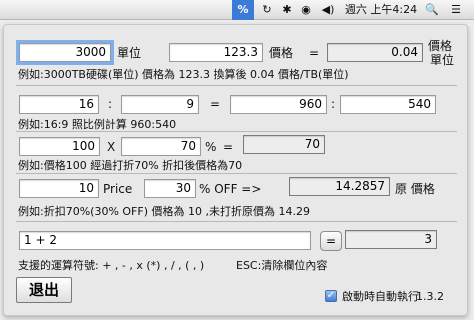  Describe the element at coordinates (284, 144) in the screenshot. I see `discount-result: 70` at that location.